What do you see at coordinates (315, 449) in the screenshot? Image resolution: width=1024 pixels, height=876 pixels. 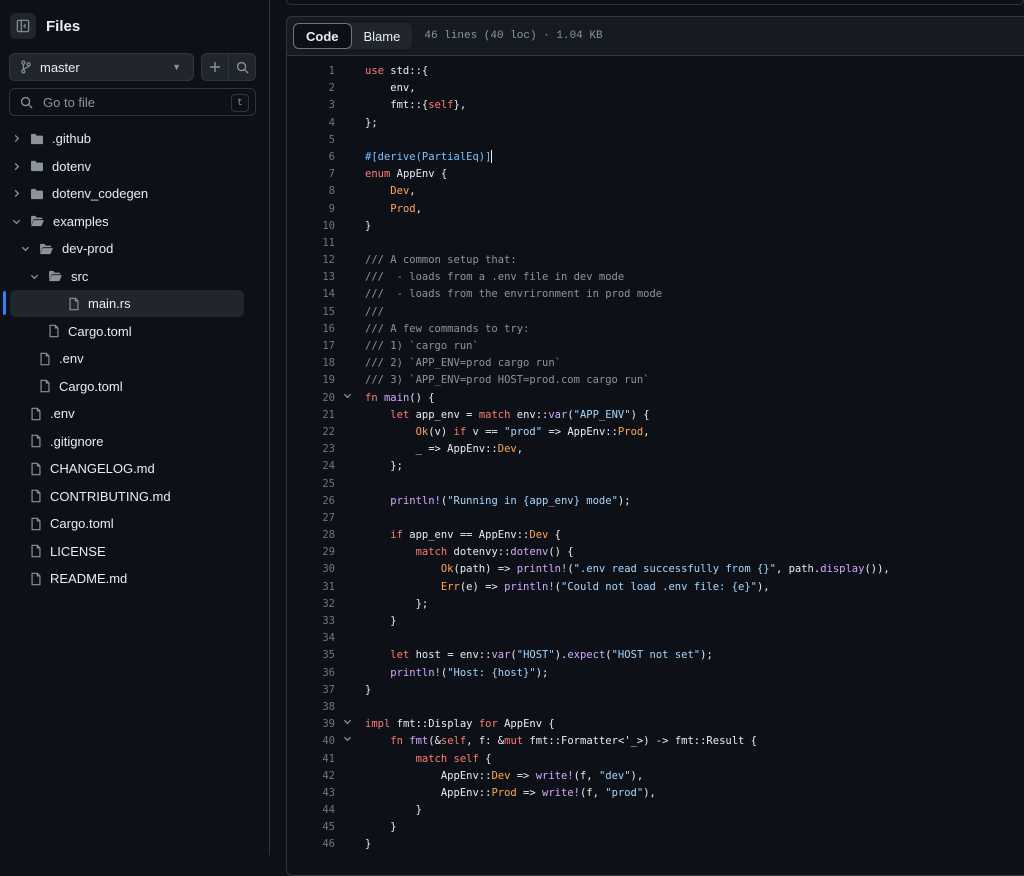 I see `line-number: 23` at bounding box center [315, 449].